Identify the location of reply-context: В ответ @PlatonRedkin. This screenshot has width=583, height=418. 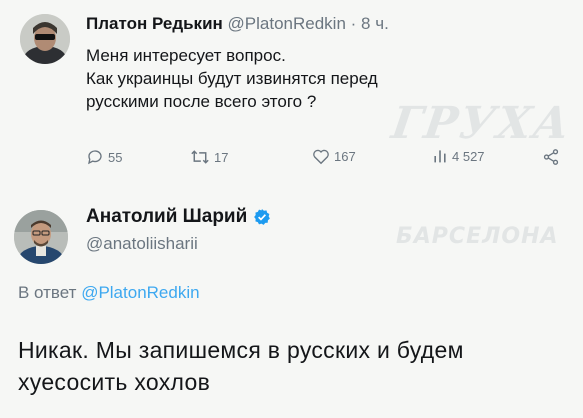
(109, 293).